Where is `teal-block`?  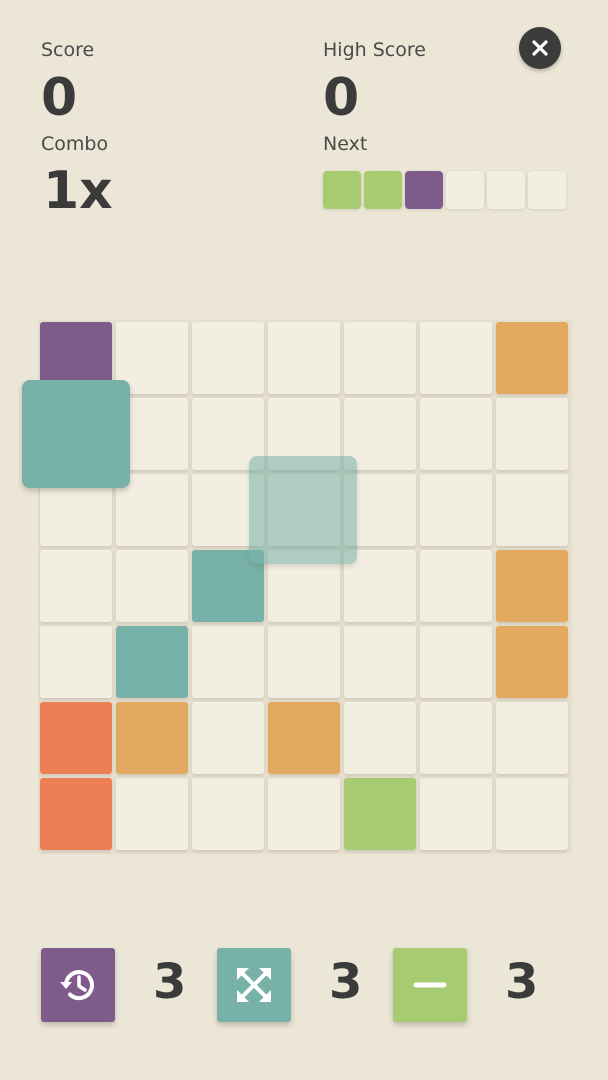 teal-block is located at coordinates (152, 662).